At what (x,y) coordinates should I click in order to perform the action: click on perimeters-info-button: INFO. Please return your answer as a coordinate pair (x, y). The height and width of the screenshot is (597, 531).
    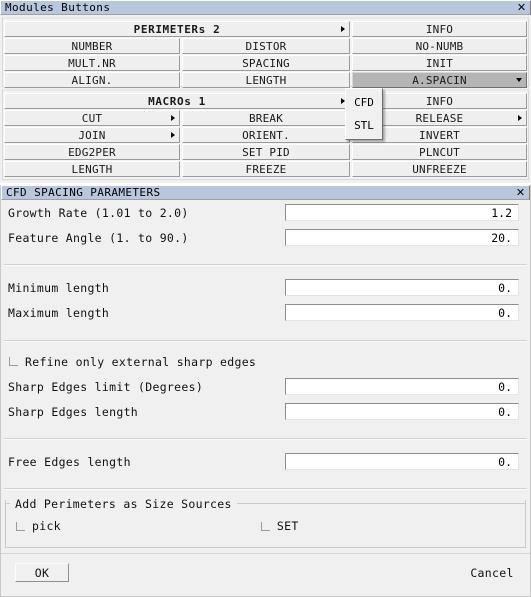
    Looking at the image, I should click on (439, 29).